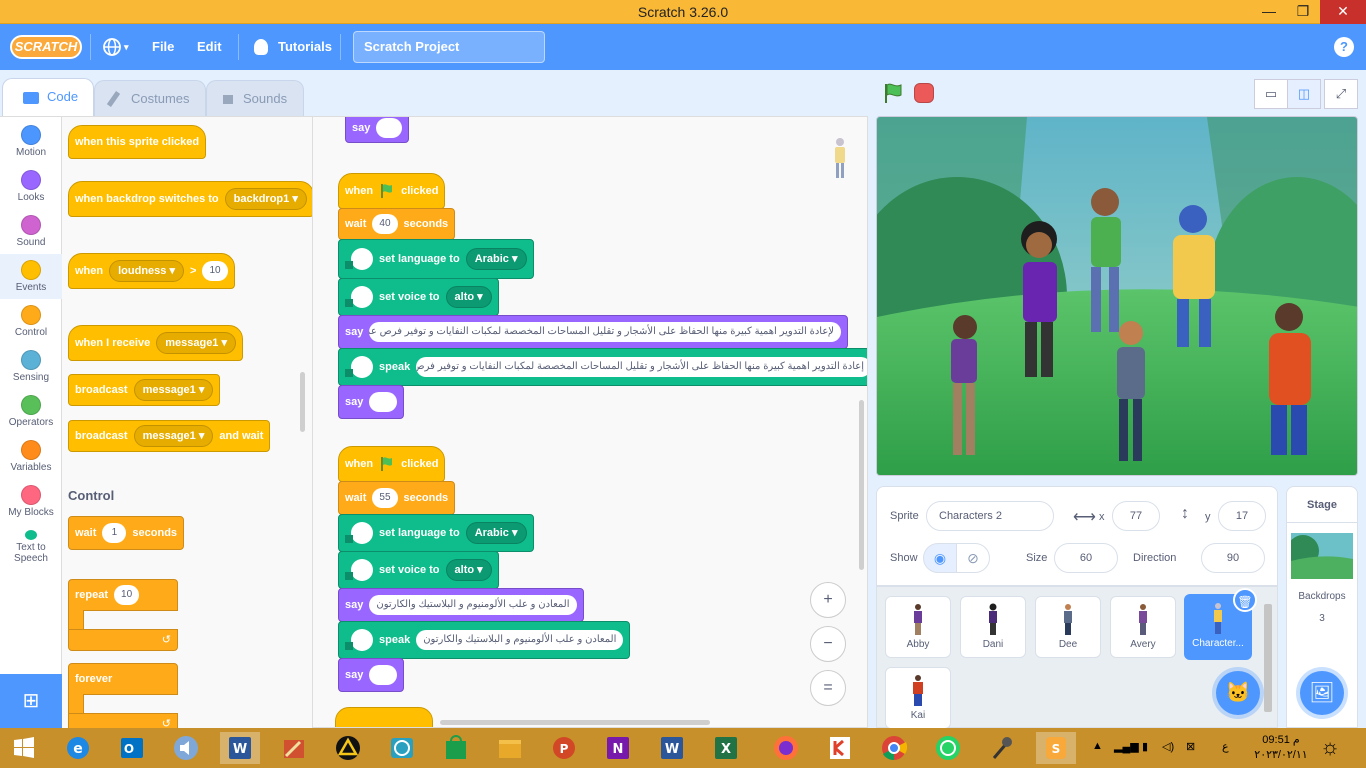  What do you see at coordinates (240, 748) in the screenshot?
I see `taskbar-word-active: W` at bounding box center [240, 748].